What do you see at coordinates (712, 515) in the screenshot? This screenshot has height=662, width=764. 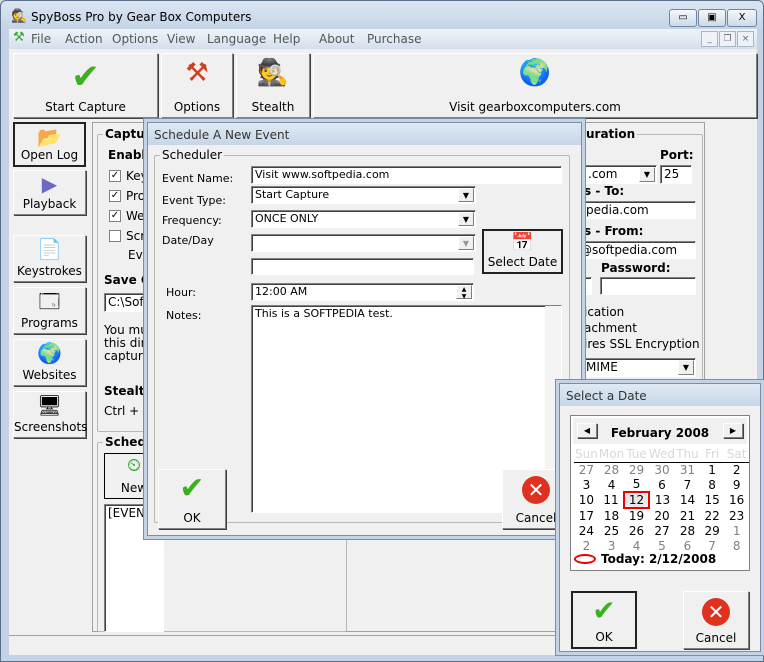 I see `calendar-day: 22` at bounding box center [712, 515].